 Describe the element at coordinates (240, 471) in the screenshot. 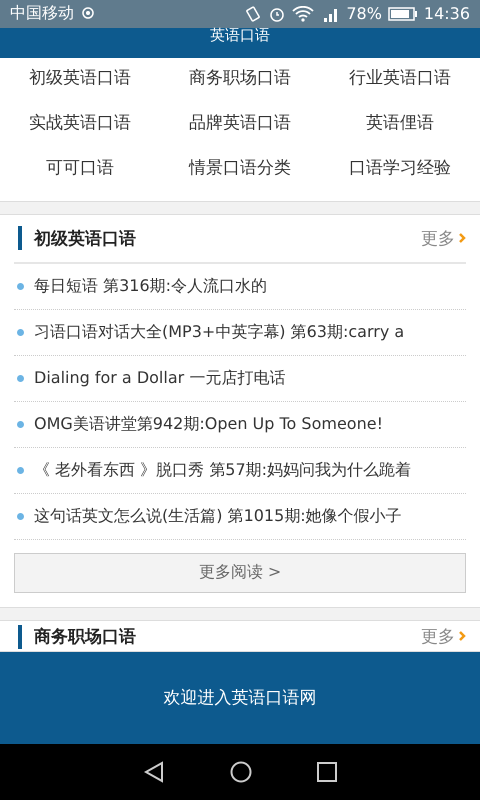

I see `article-link: 《 老外看东西 》脱口秀 第57期:妈妈问我为什么跪着` at that location.